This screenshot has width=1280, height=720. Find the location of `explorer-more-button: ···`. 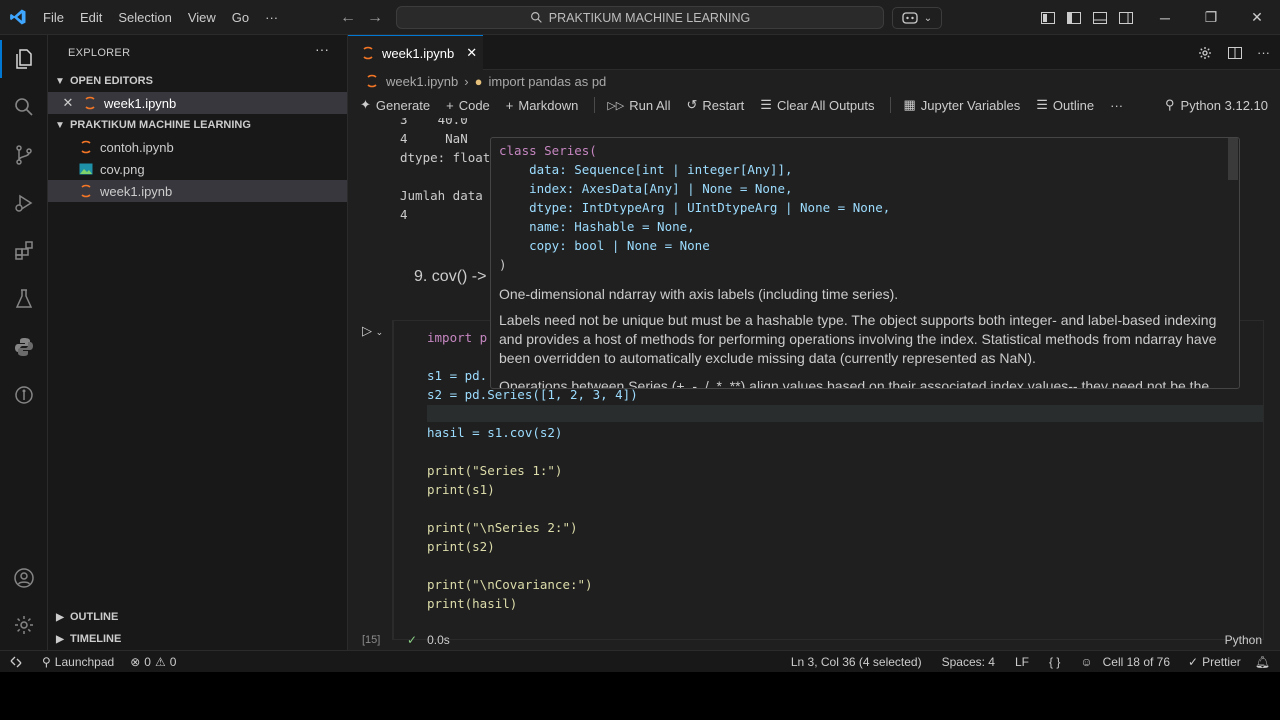

explorer-more-button: ··· is located at coordinates (322, 49).